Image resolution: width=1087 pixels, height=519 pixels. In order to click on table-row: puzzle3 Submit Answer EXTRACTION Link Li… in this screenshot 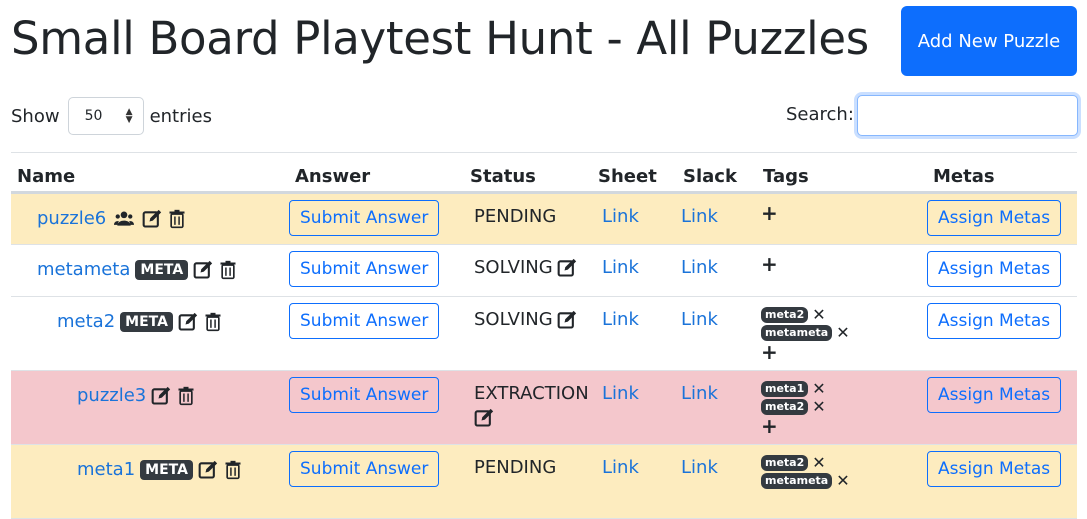, I will do `click(544, 407)`.